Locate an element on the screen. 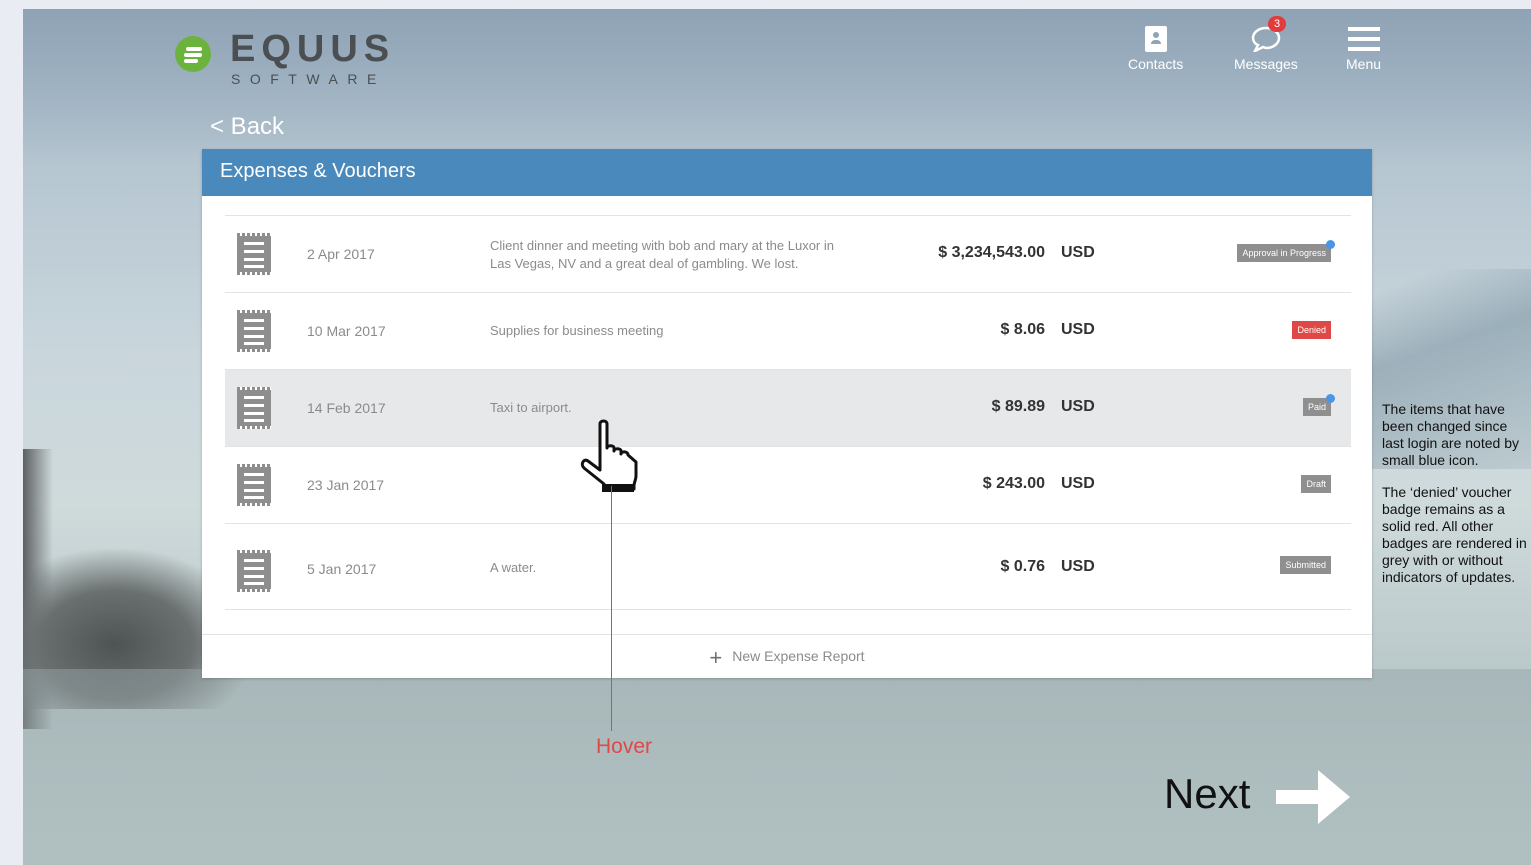  new-expense-report-button: + New Expense Report is located at coordinates (787, 656).